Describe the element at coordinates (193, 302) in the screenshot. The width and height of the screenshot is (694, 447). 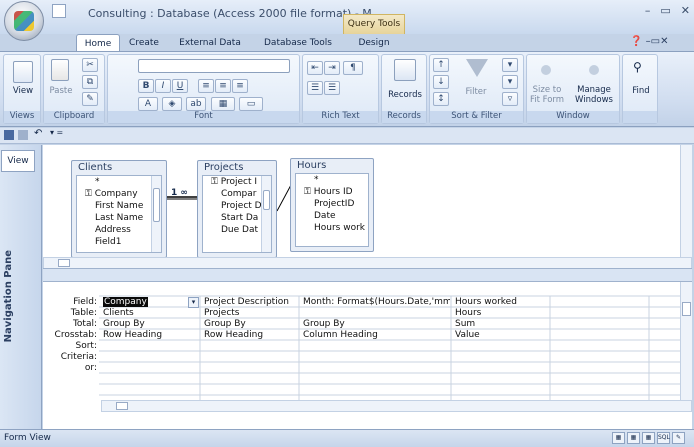
I see `field-dropdown-icon: ▾` at that location.